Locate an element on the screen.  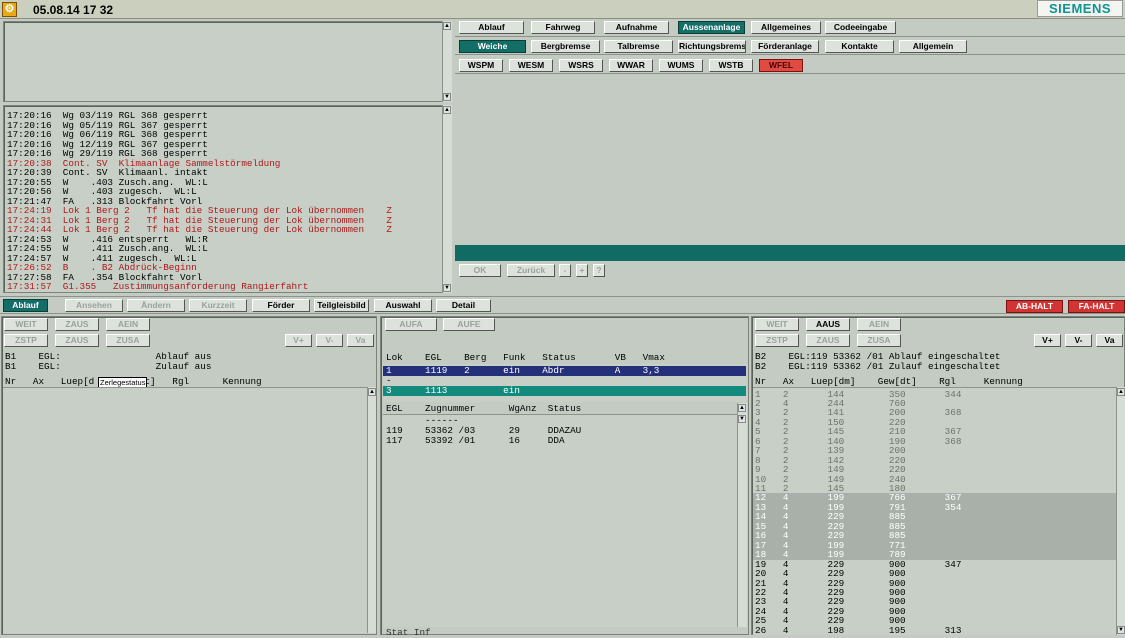
filter-wums: WUMS is located at coordinates (681, 65).